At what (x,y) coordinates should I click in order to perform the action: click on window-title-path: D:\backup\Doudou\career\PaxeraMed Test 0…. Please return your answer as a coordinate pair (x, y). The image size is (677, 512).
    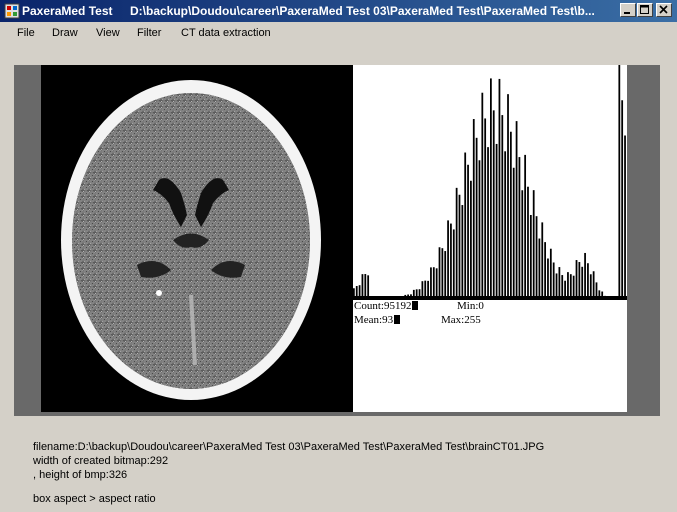
    Looking at the image, I should click on (362, 11).